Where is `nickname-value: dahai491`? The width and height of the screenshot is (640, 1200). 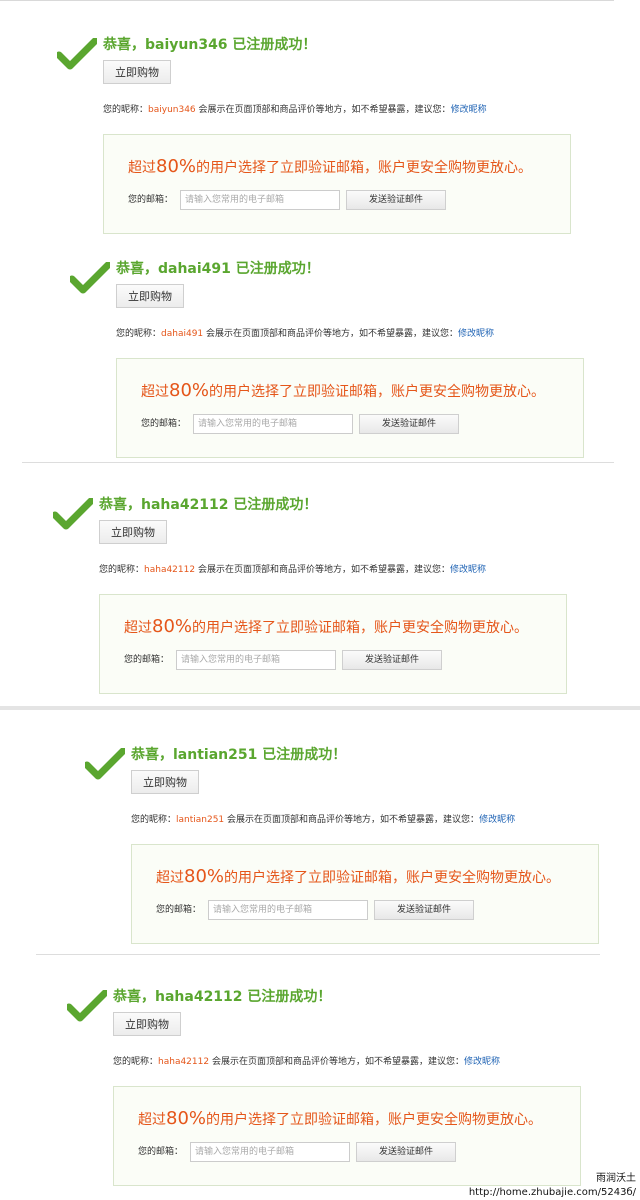 nickname-value: dahai491 is located at coordinates (182, 334).